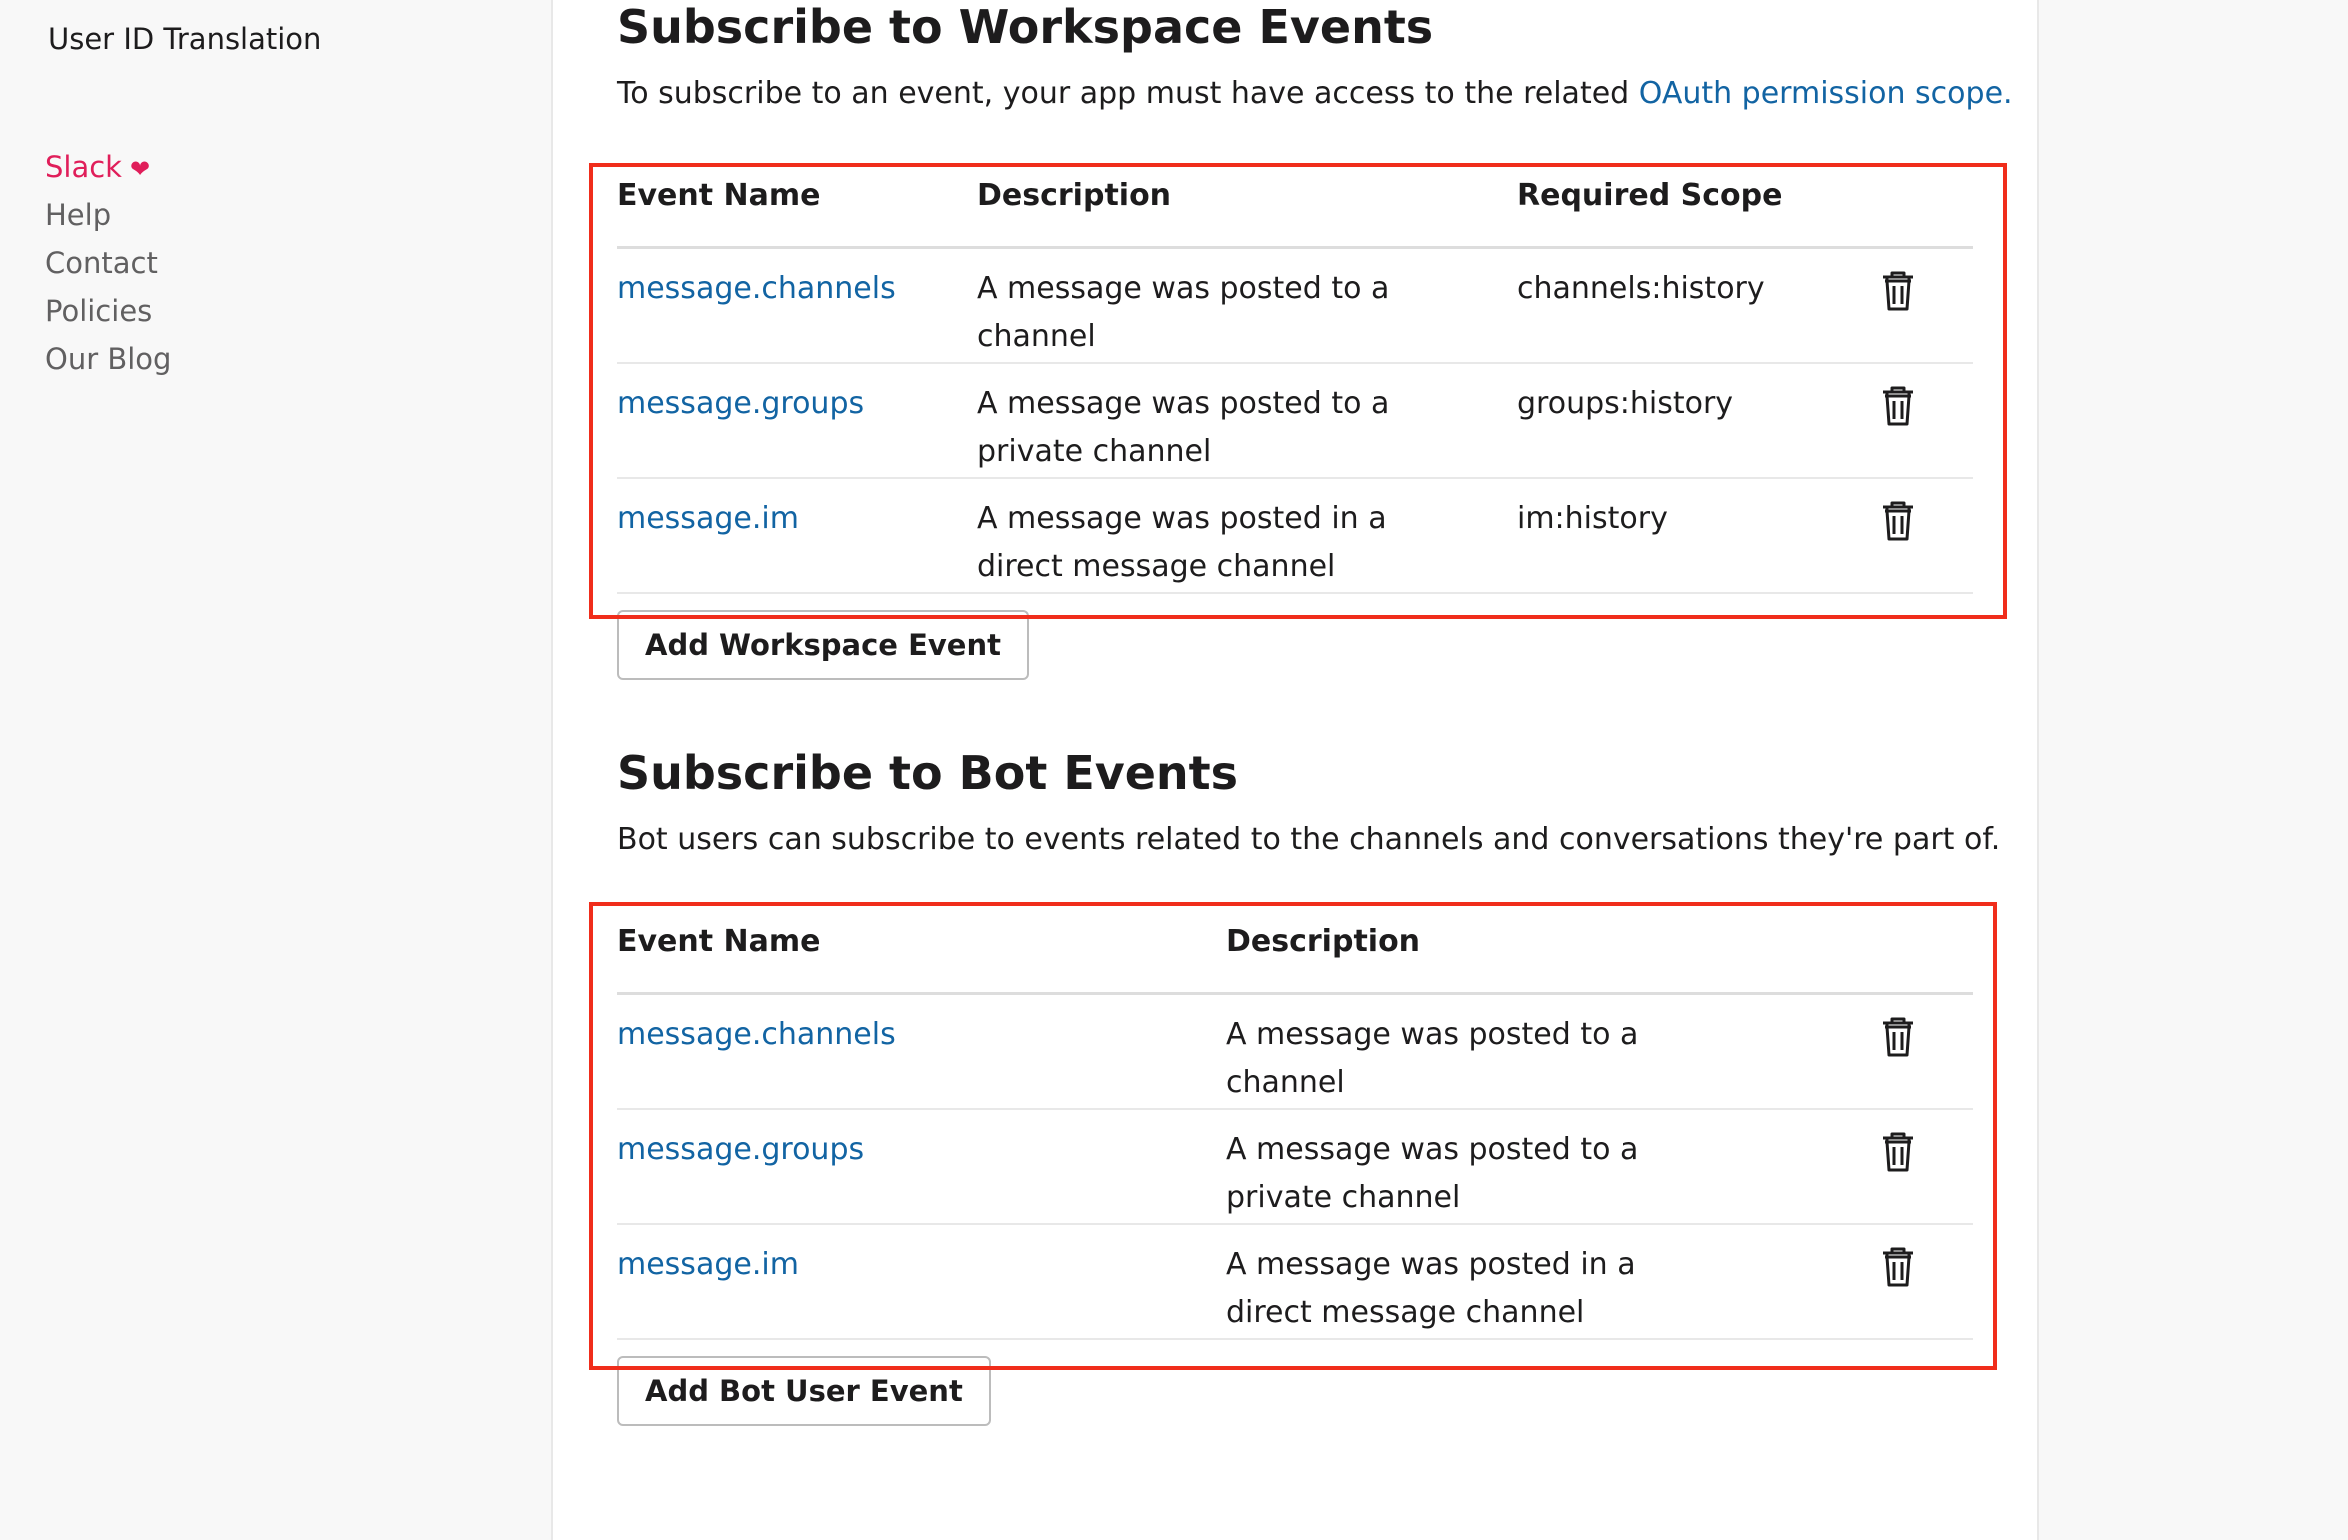 The image size is (2348, 1540). I want to click on oauth-scope-link: OAuth permission scope., so click(1826, 93).